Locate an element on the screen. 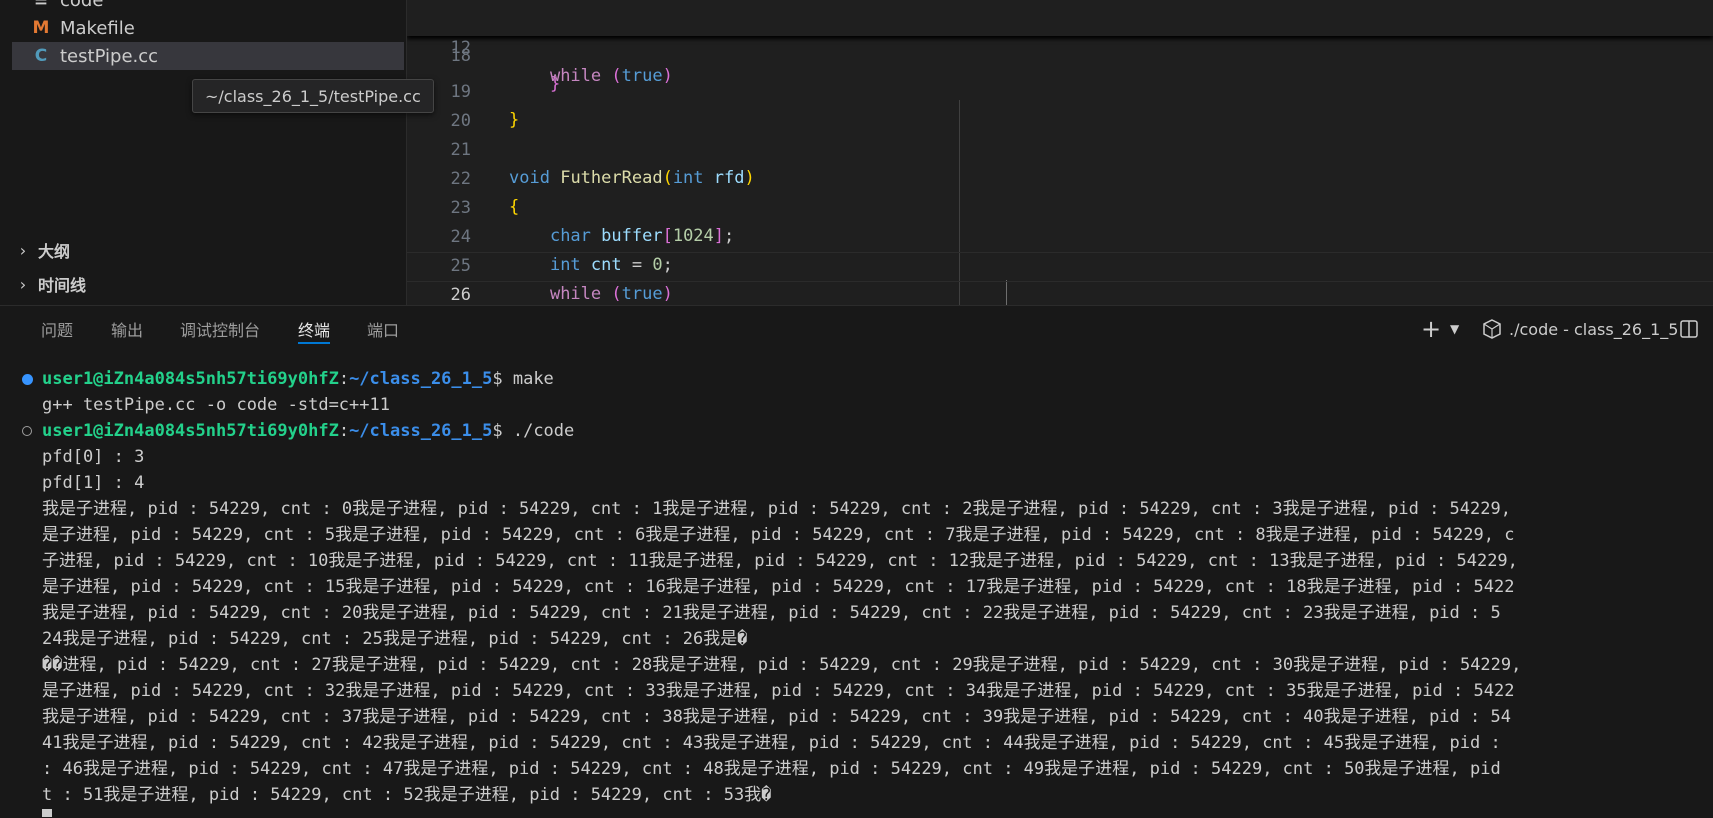 Image resolution: width=1713 pixels, height=818 pixels. split-terminal-icon is located at coordinates (1689, 329).